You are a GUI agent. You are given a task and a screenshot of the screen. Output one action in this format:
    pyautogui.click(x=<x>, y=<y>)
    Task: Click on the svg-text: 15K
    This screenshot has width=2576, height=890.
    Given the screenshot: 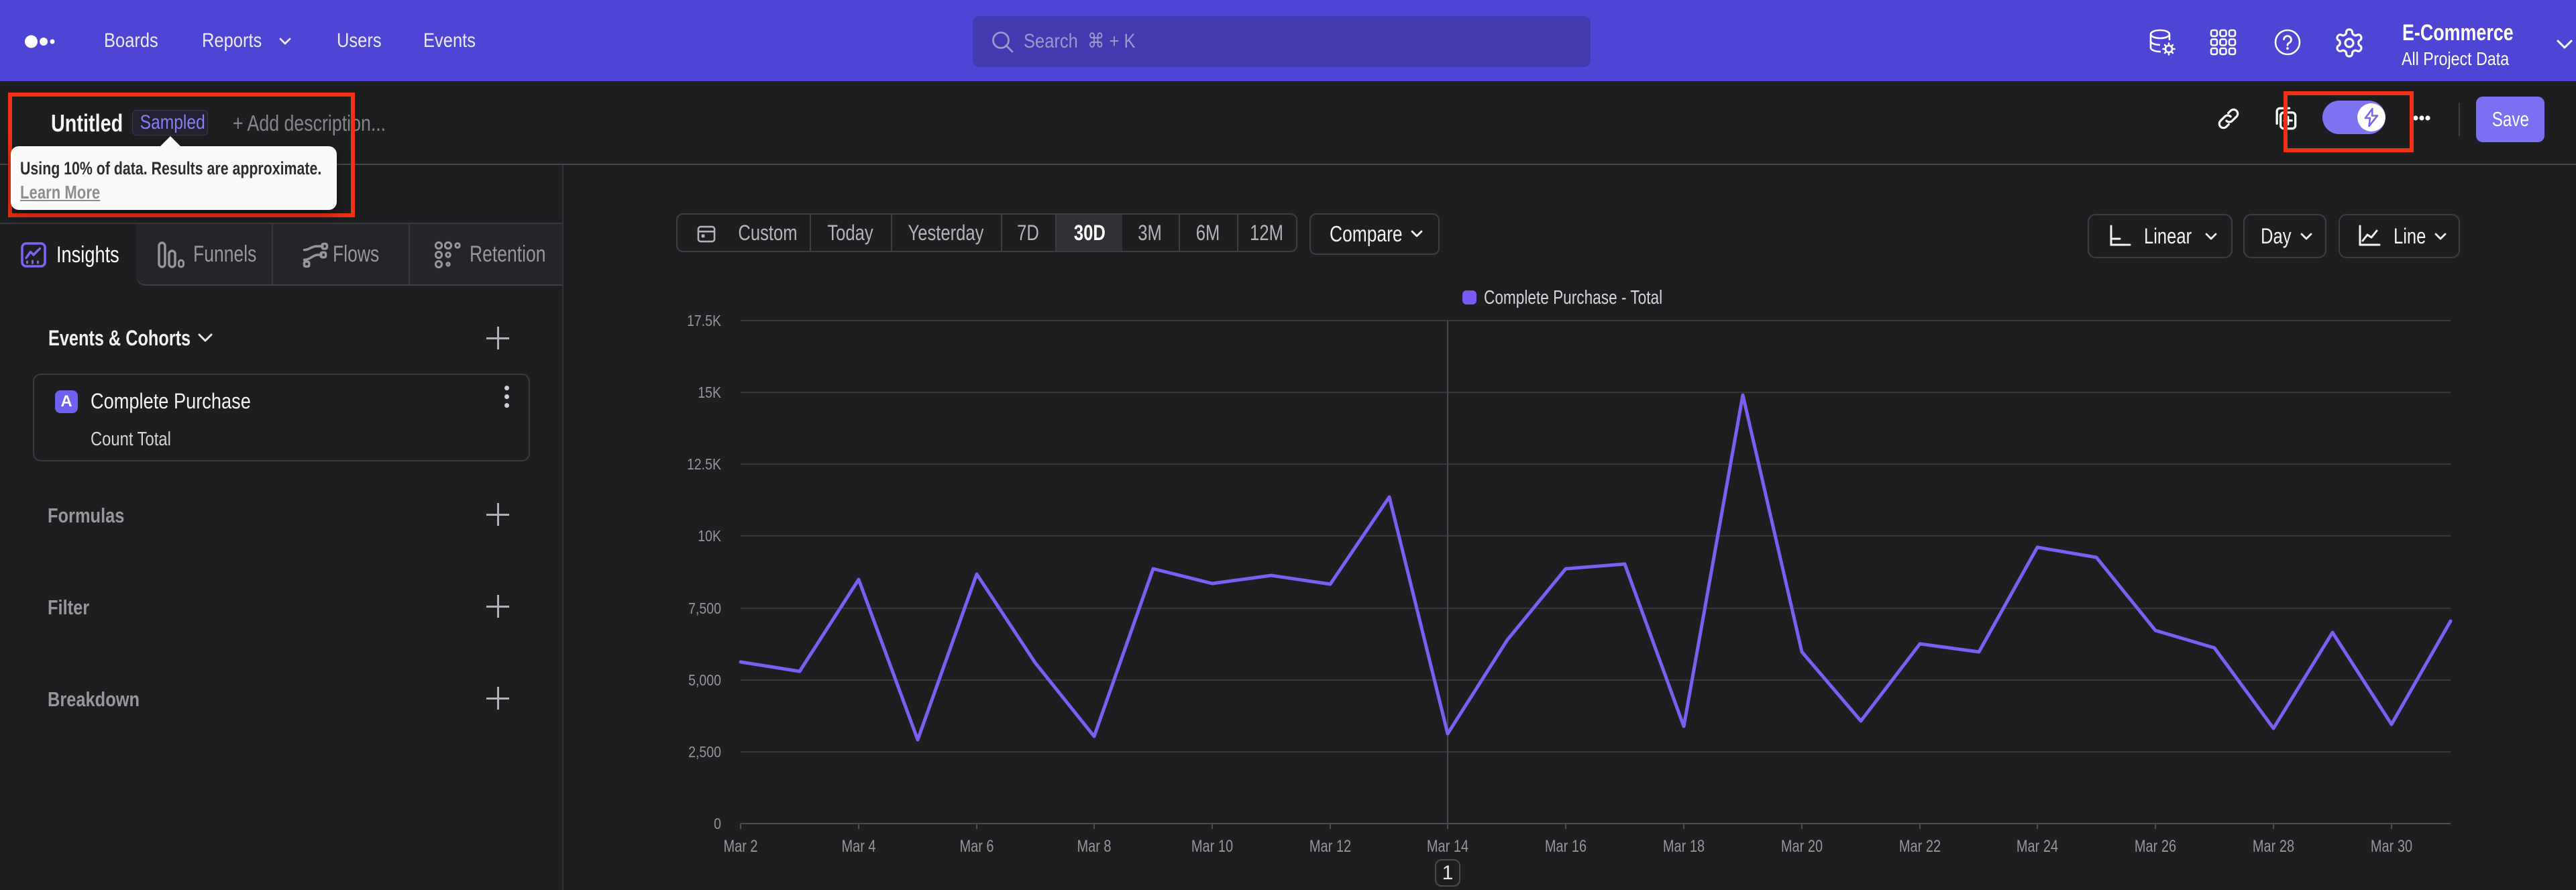 What is the action you would take?
    pyautogui.click(x=709, y=393)
    